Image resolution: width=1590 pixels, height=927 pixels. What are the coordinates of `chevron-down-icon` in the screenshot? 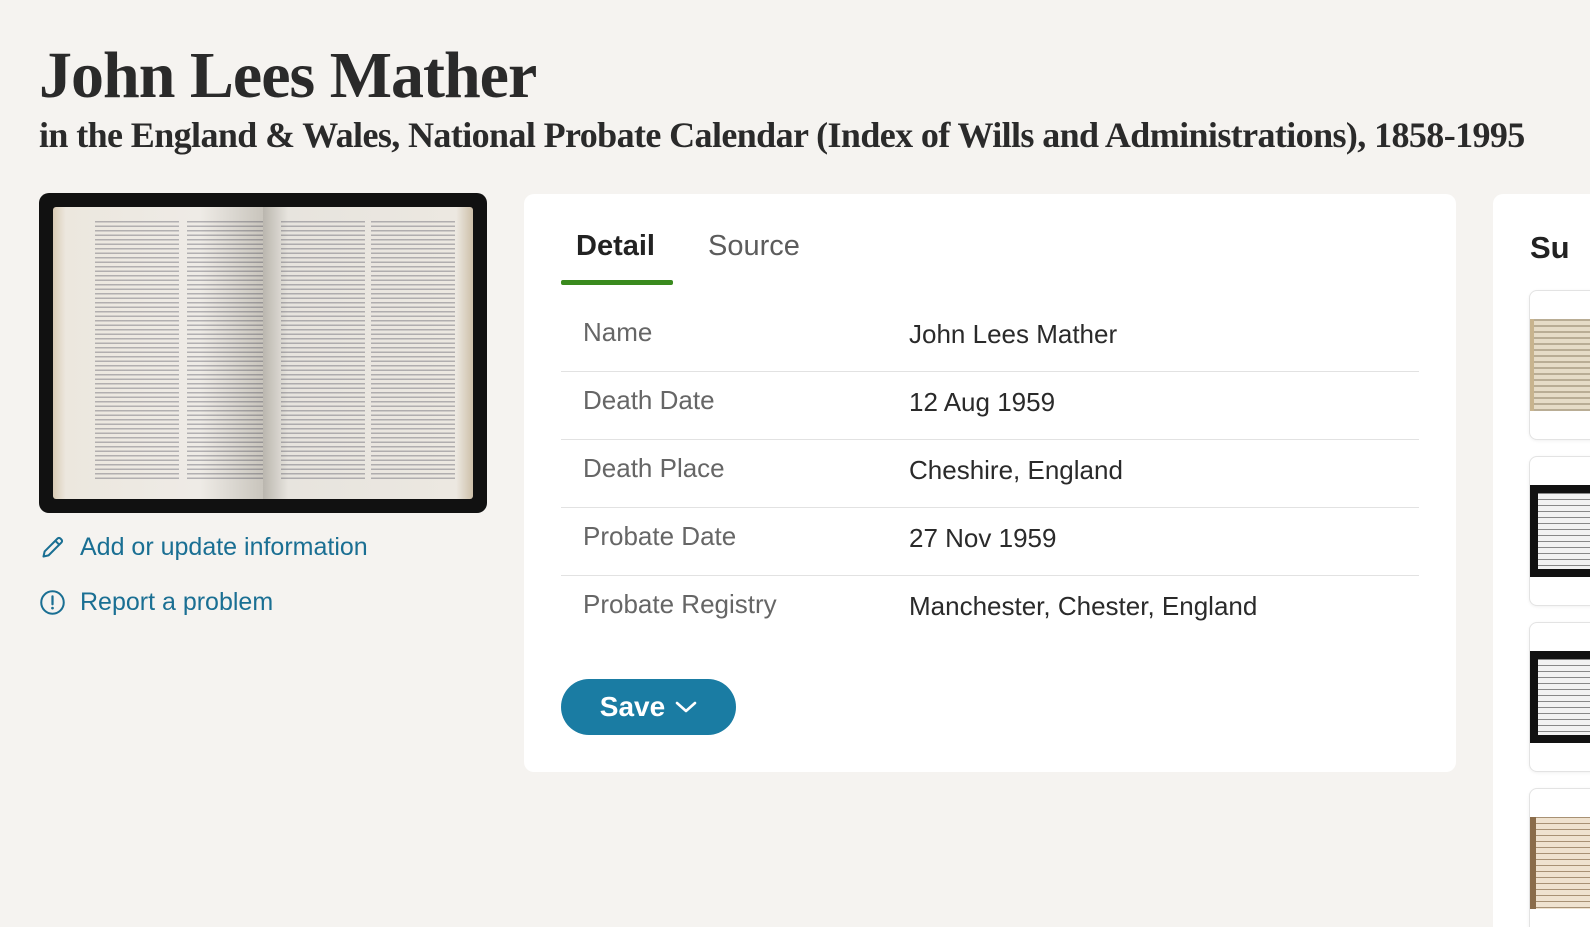 It's located at (686, 707).